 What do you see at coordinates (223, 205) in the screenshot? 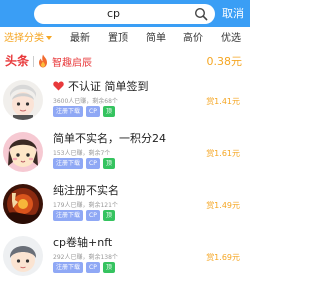
I see `task-reward: 赏1.49元` at bounding box center [223, 205].